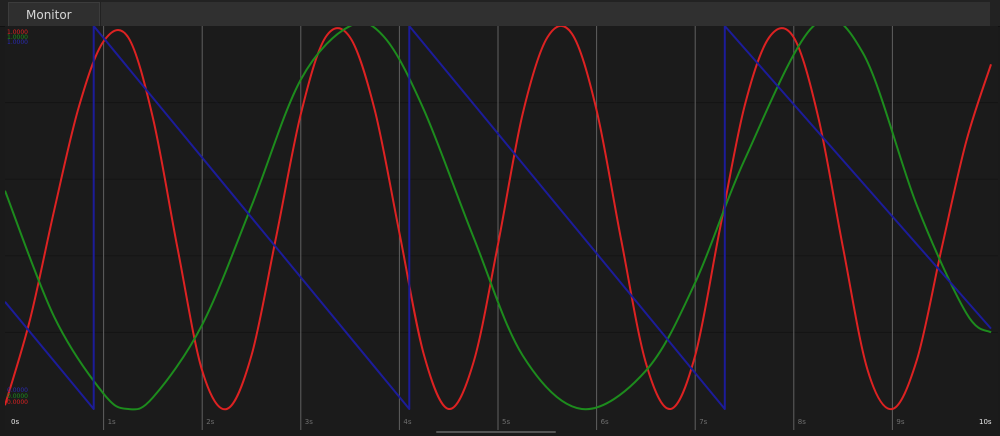 The width and height of the screenshot is (1000, 436). What do you see at coordinates (900, 422) in the screenshot?
I see `x-tick-label: 9s` at bounding box center [900, 422].